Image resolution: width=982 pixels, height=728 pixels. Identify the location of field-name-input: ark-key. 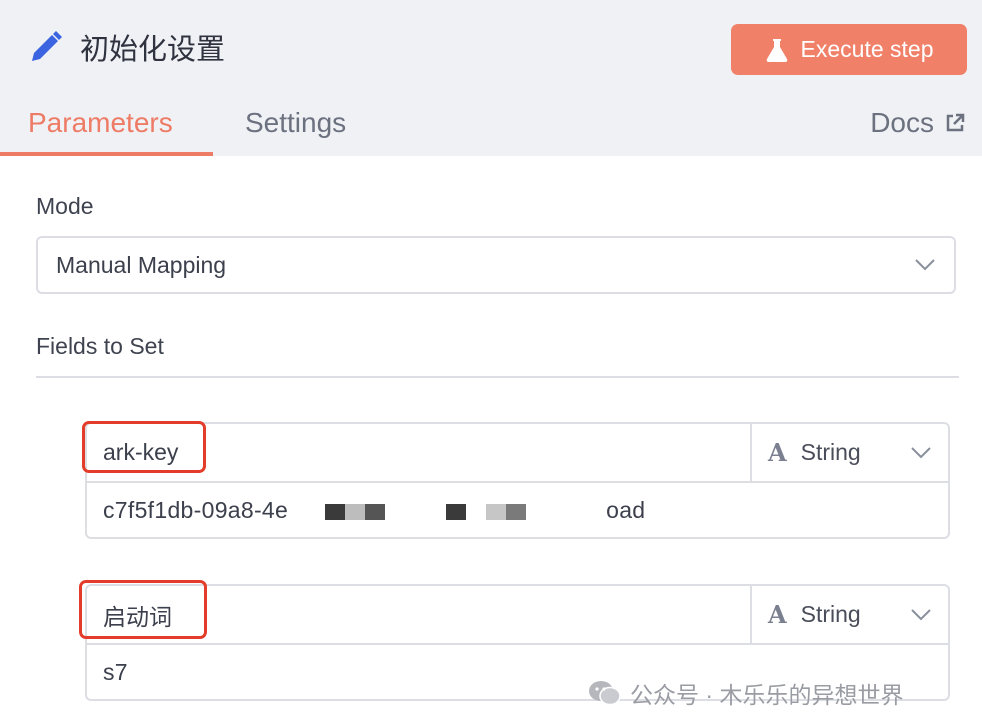
(420, 452).